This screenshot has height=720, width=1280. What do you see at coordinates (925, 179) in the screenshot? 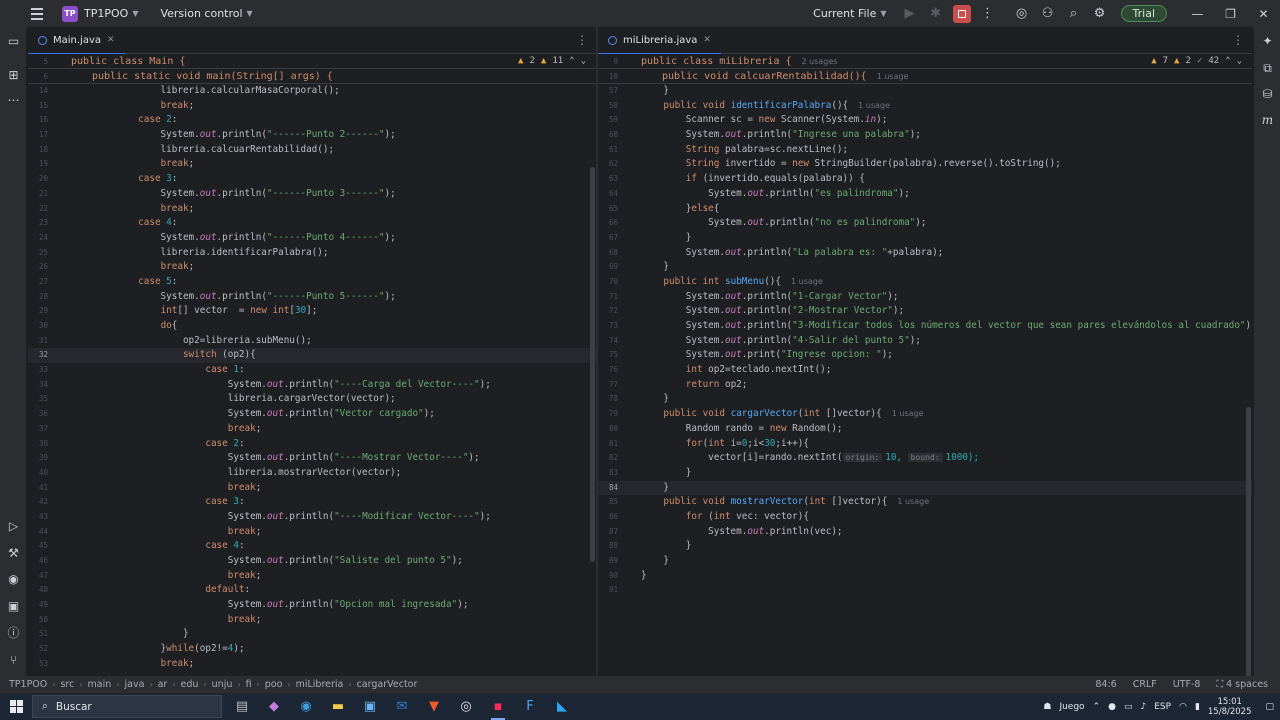
I see `code-line: 63 if (invertido.equals(palabra)) {` at bounding box center [925, 179].